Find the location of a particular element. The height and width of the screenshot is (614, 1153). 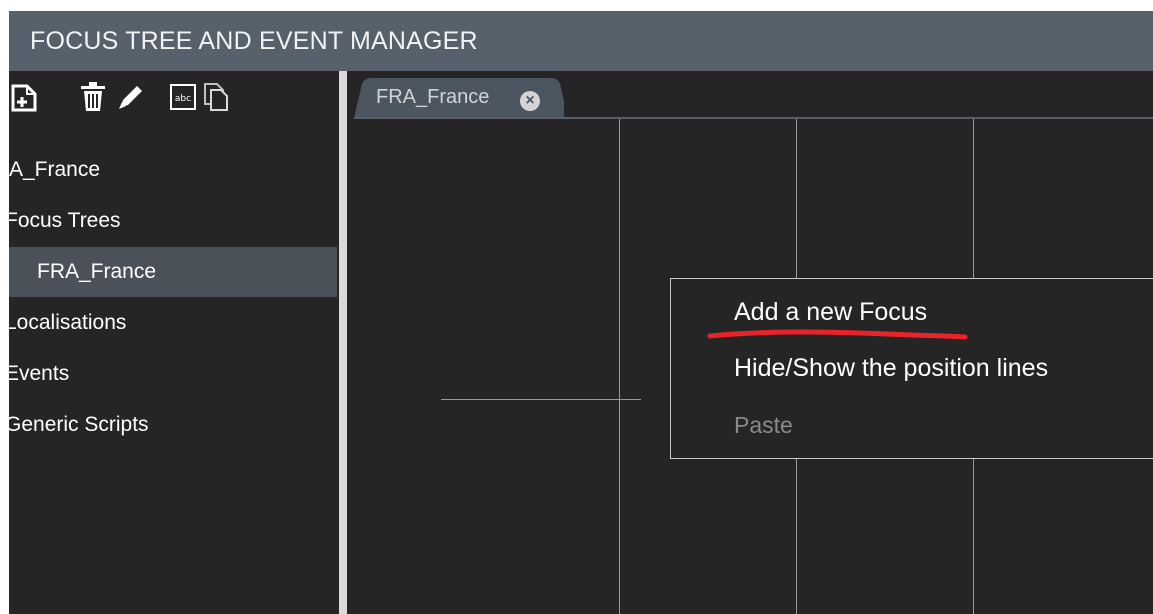

svg-text: abc is located at coordinates (183, 99).